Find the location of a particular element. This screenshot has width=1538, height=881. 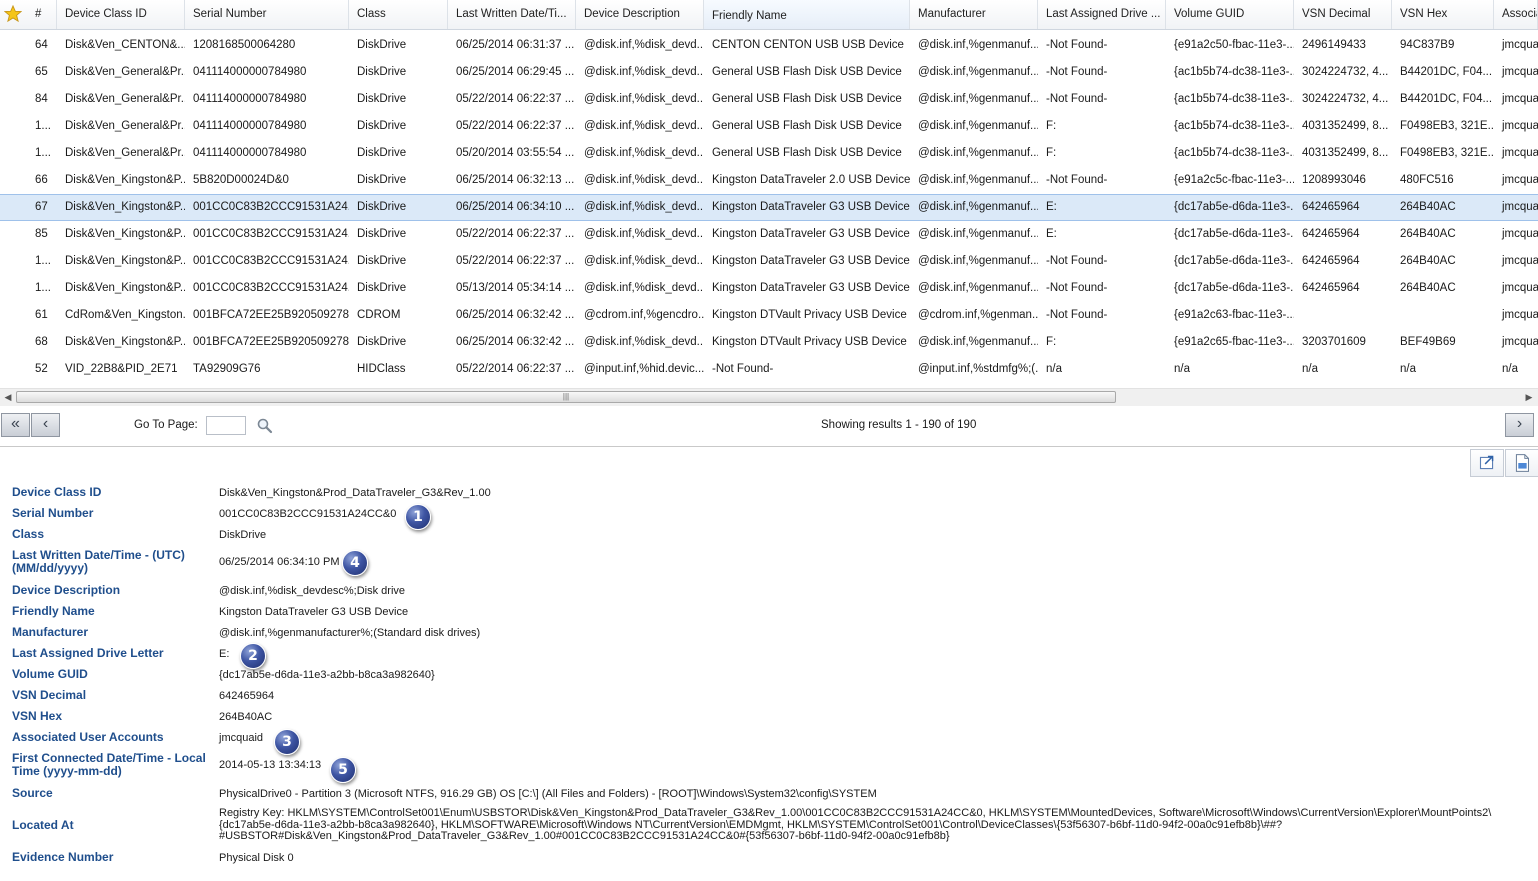

column-header: # is located at coordinates (42, 14).